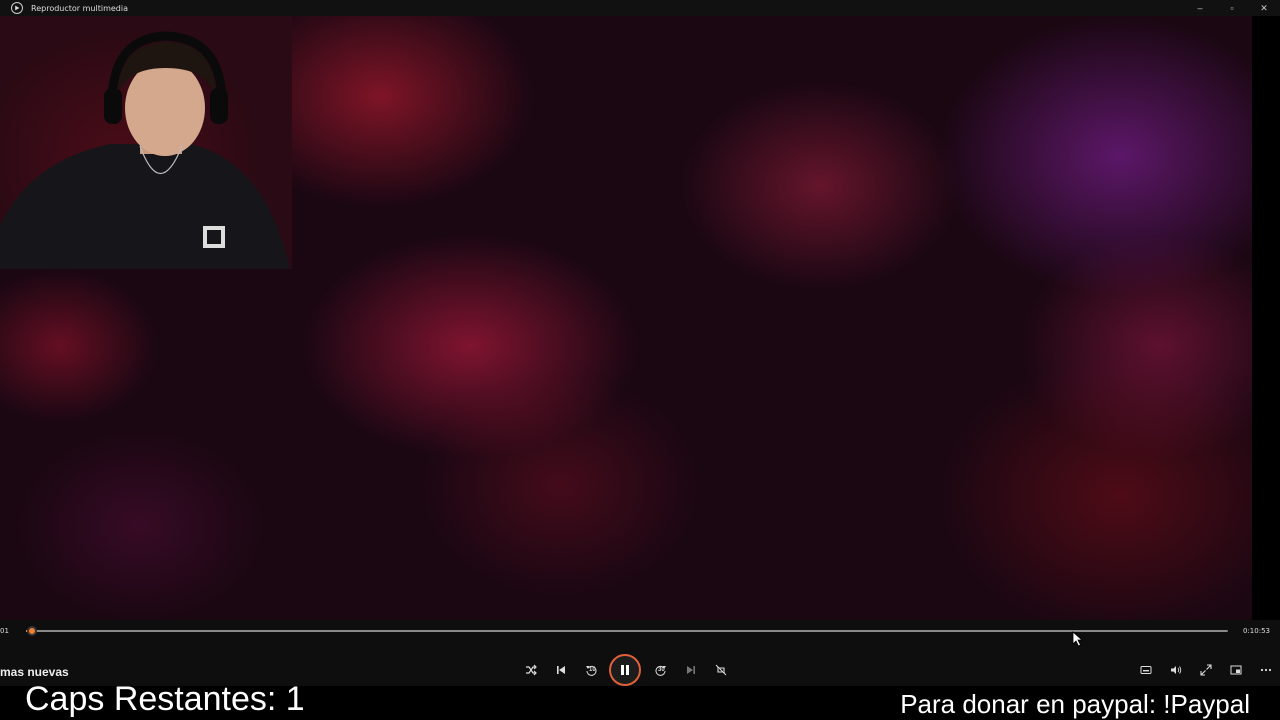 This screenshot has width=1280, height=720. I want to click on previous-button, so click(561, 670).